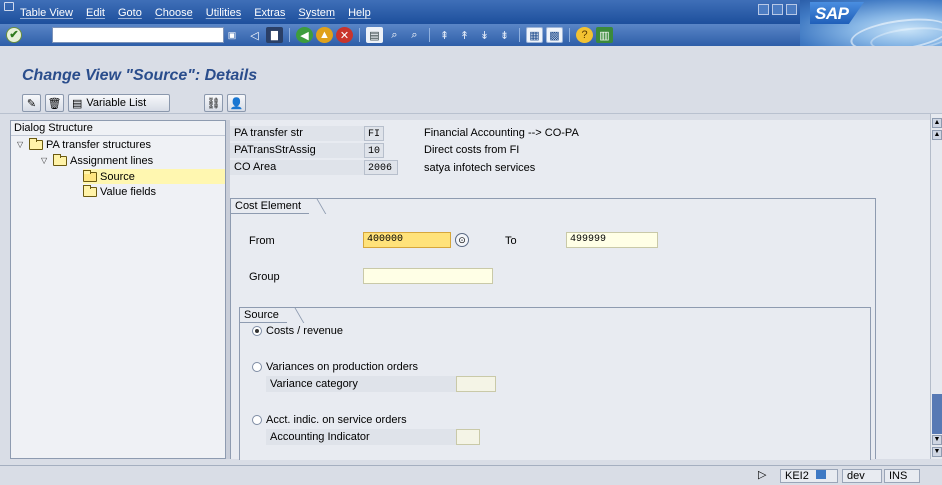 The width and height of the screenshot is (942, 485). Describe the element at coordinates (476, 384) in the screenshot. I see `variance-category-input` at that location.